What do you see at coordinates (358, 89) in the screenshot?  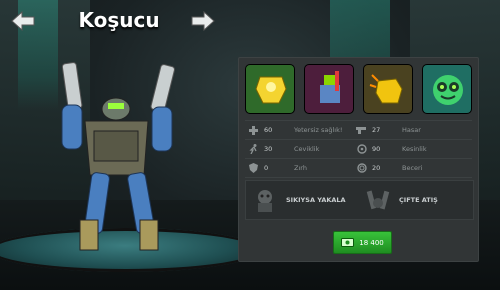 I see `skill-icons` at bounding box center [358, 89].